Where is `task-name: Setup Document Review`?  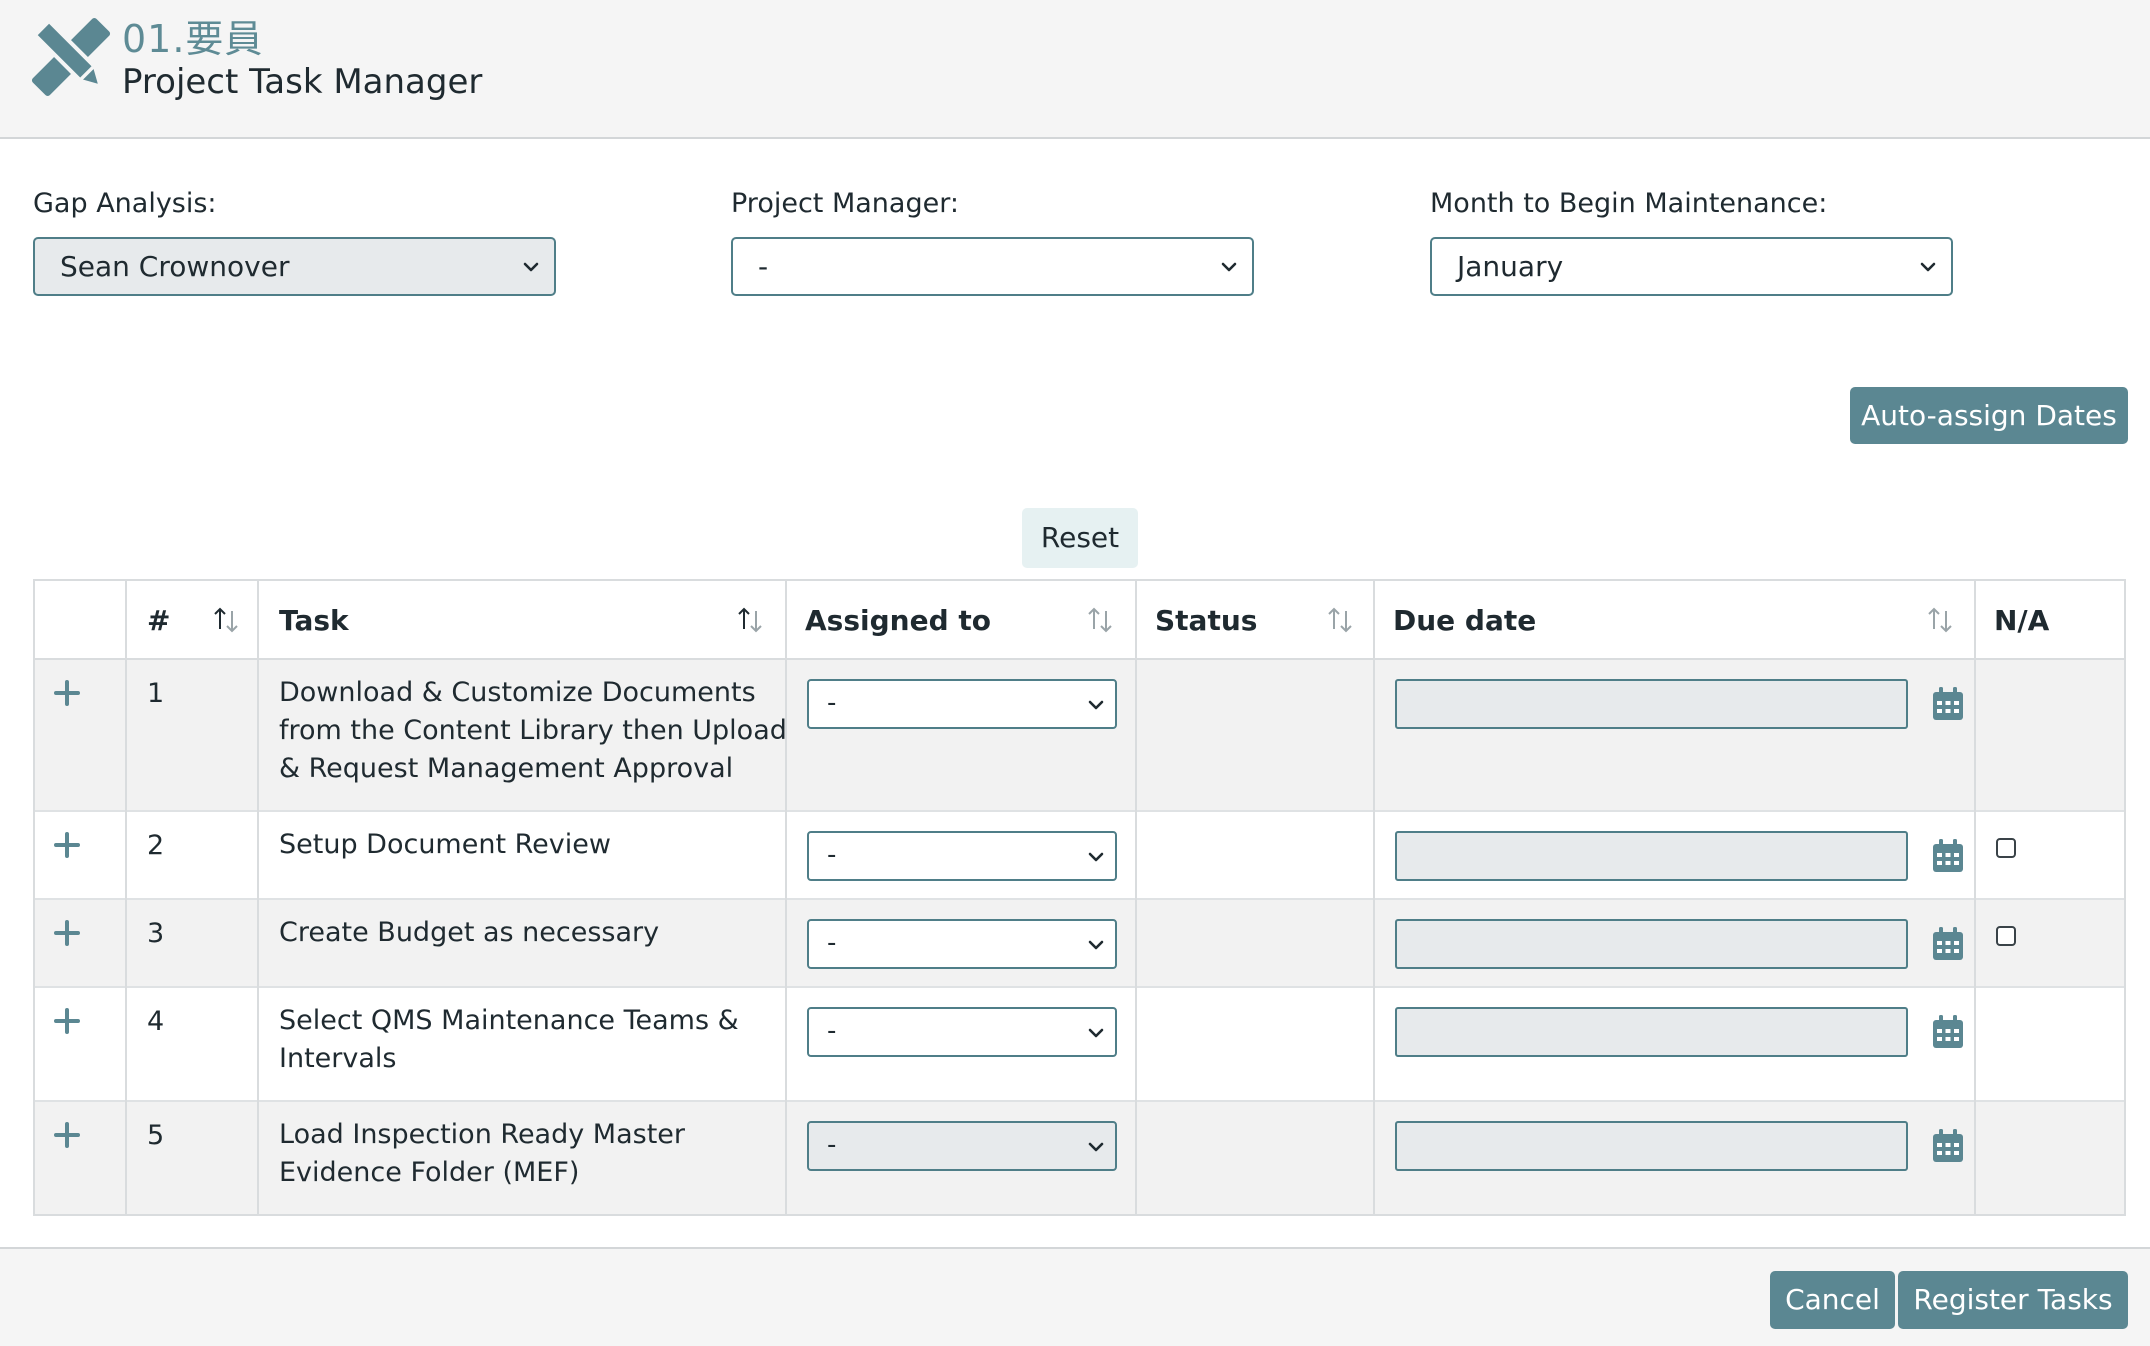 task-name: Setup Document Review is located at coordinates (445, 844).